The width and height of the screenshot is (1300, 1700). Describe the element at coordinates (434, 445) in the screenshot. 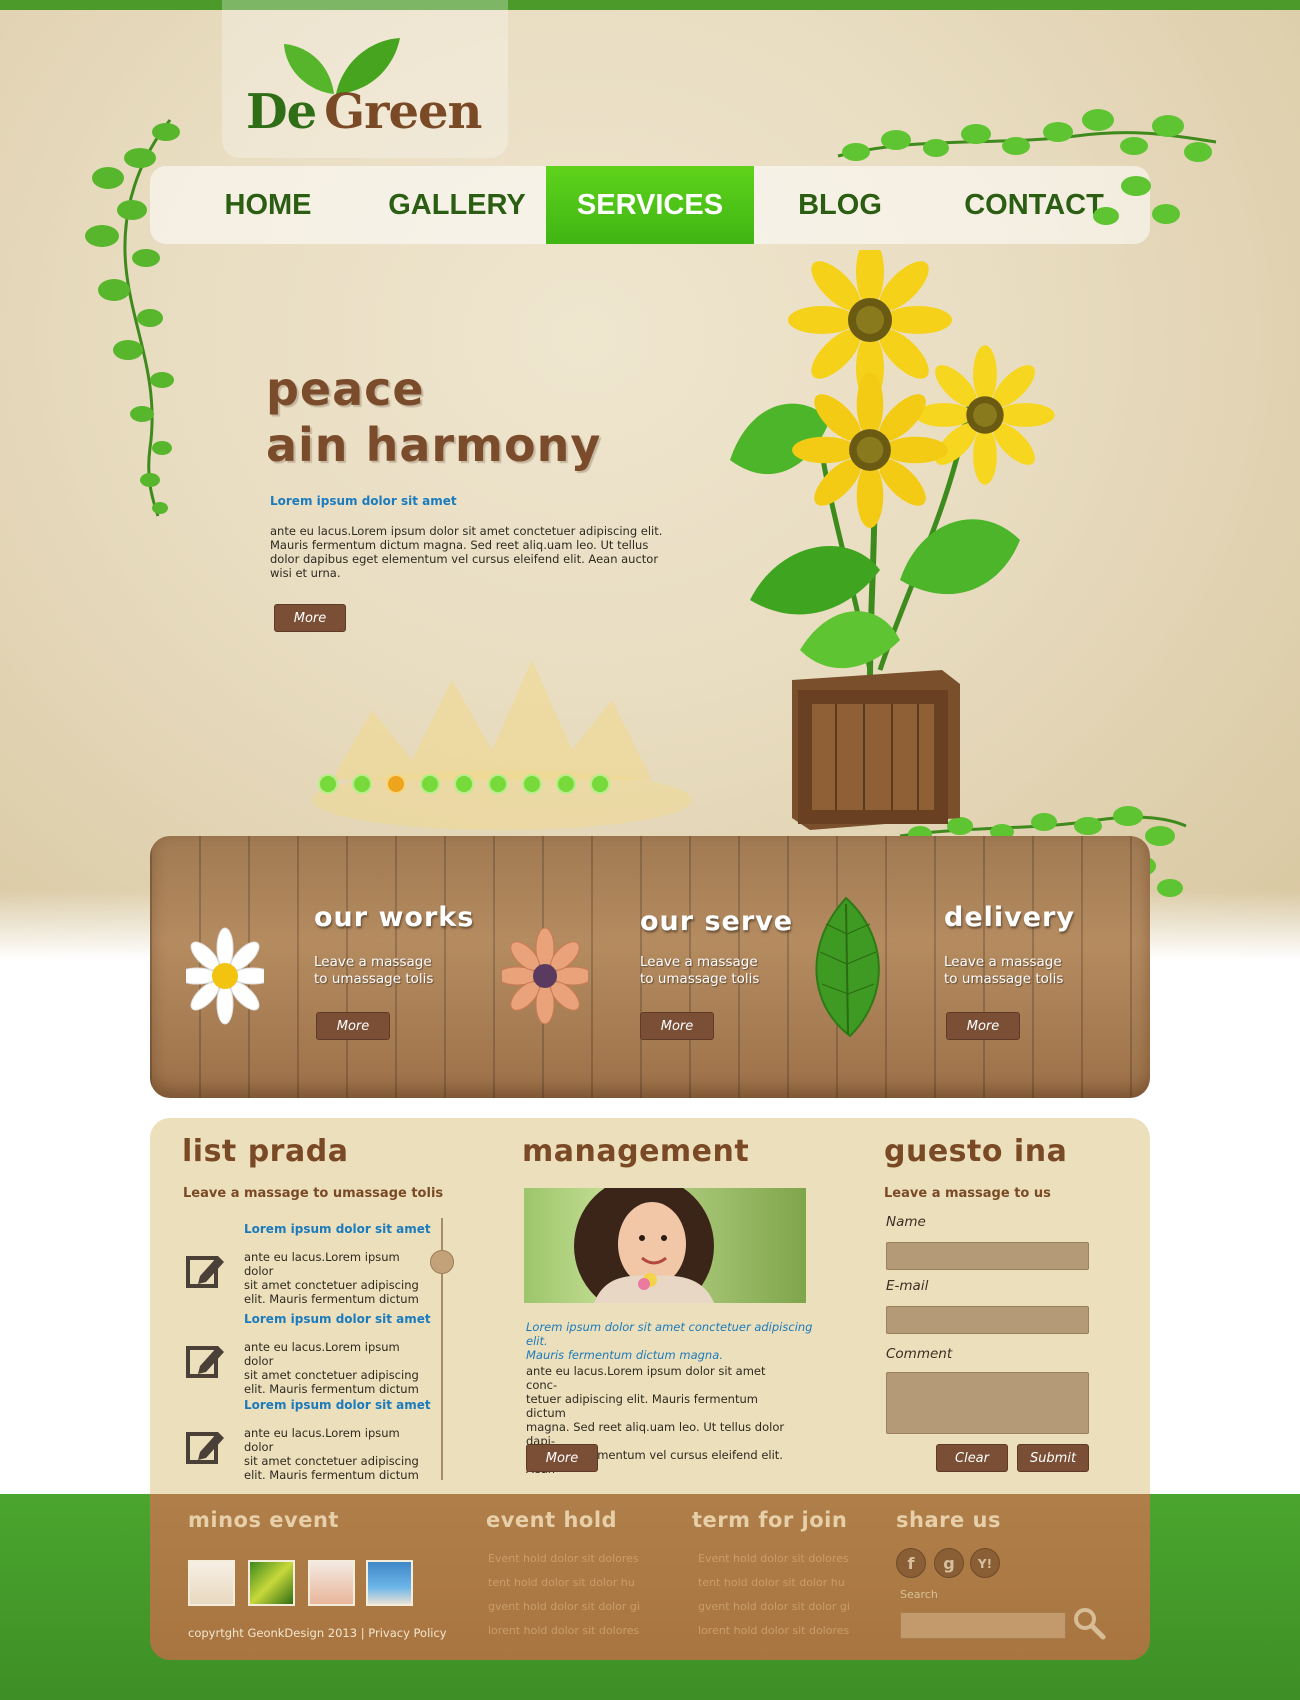

I see `hero-title-line2: ain harmony` at that location.